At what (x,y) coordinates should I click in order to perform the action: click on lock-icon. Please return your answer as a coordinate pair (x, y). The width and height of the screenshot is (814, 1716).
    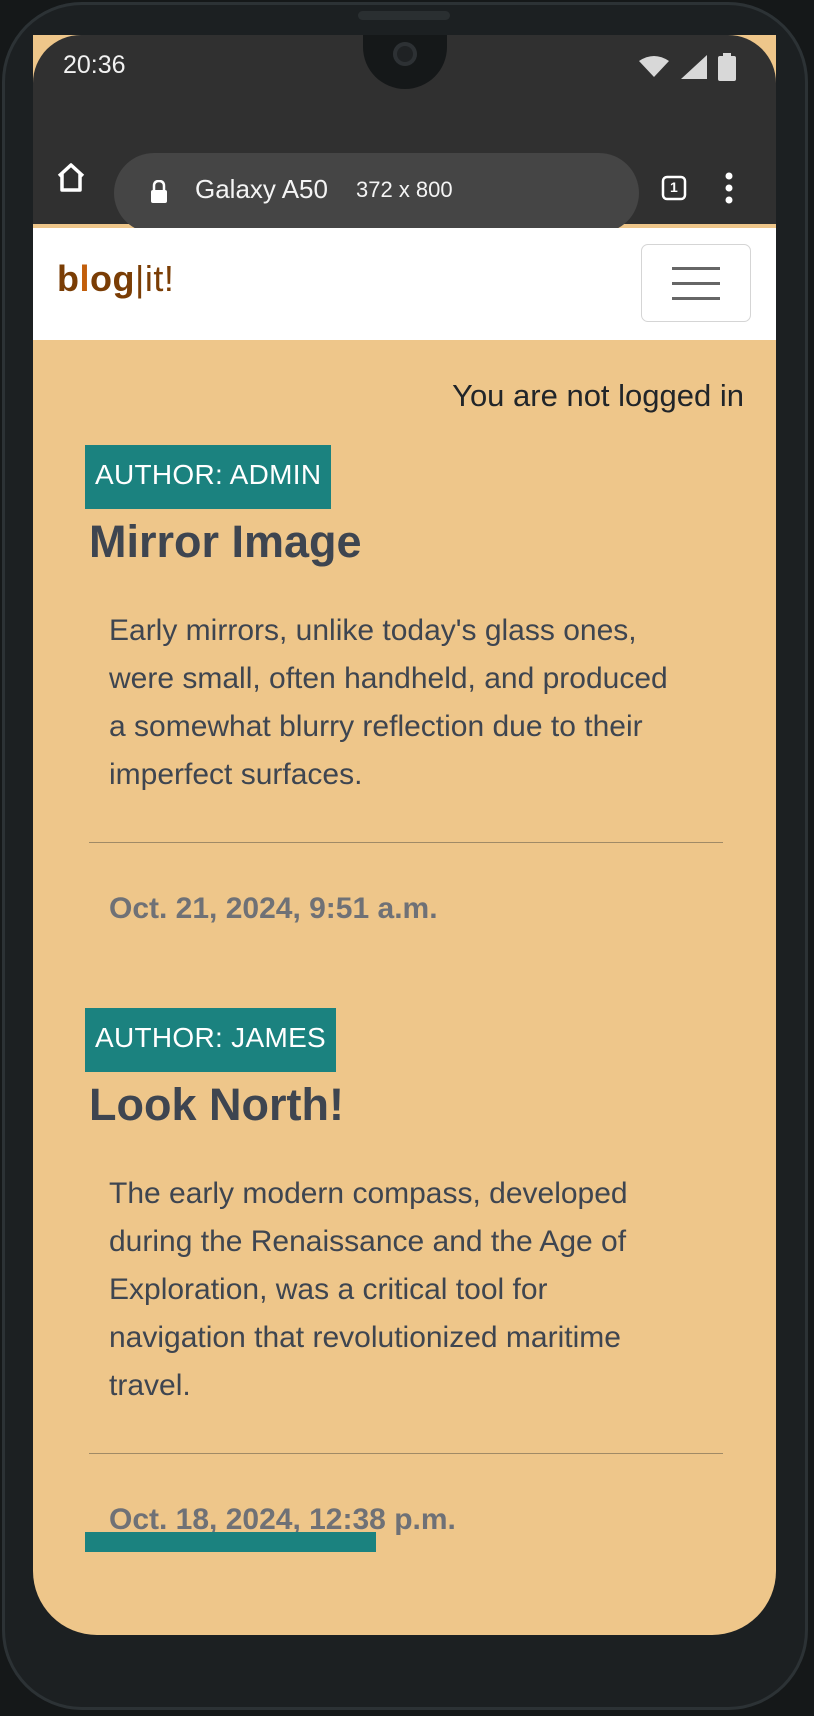
    Looking at the image, I should click on (159, 191).